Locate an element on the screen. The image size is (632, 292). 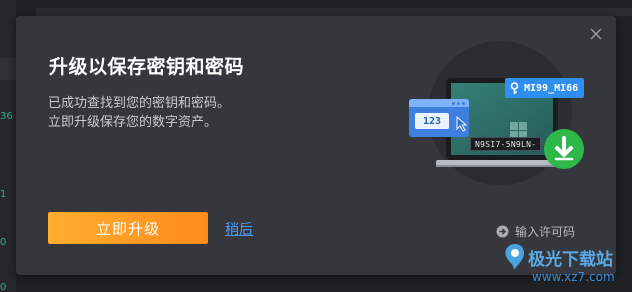
product-key-text: N9SI7-5N9LN- is located at coordinates (506, 144).